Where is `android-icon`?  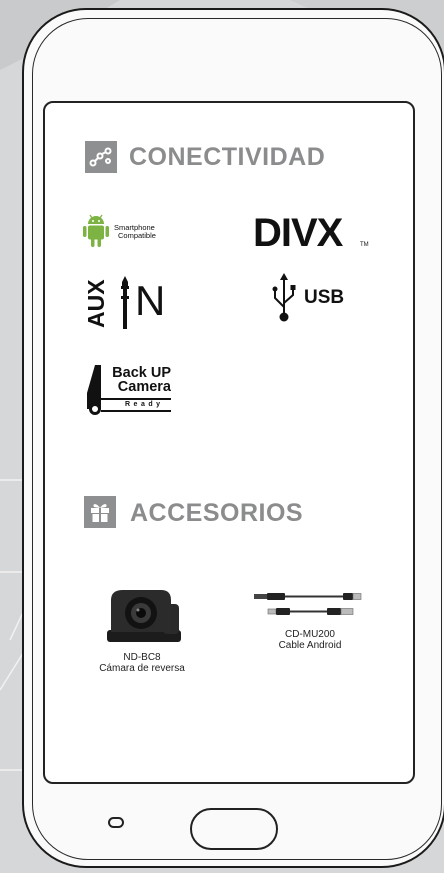 android-icon is located at coordinates (96, 230).